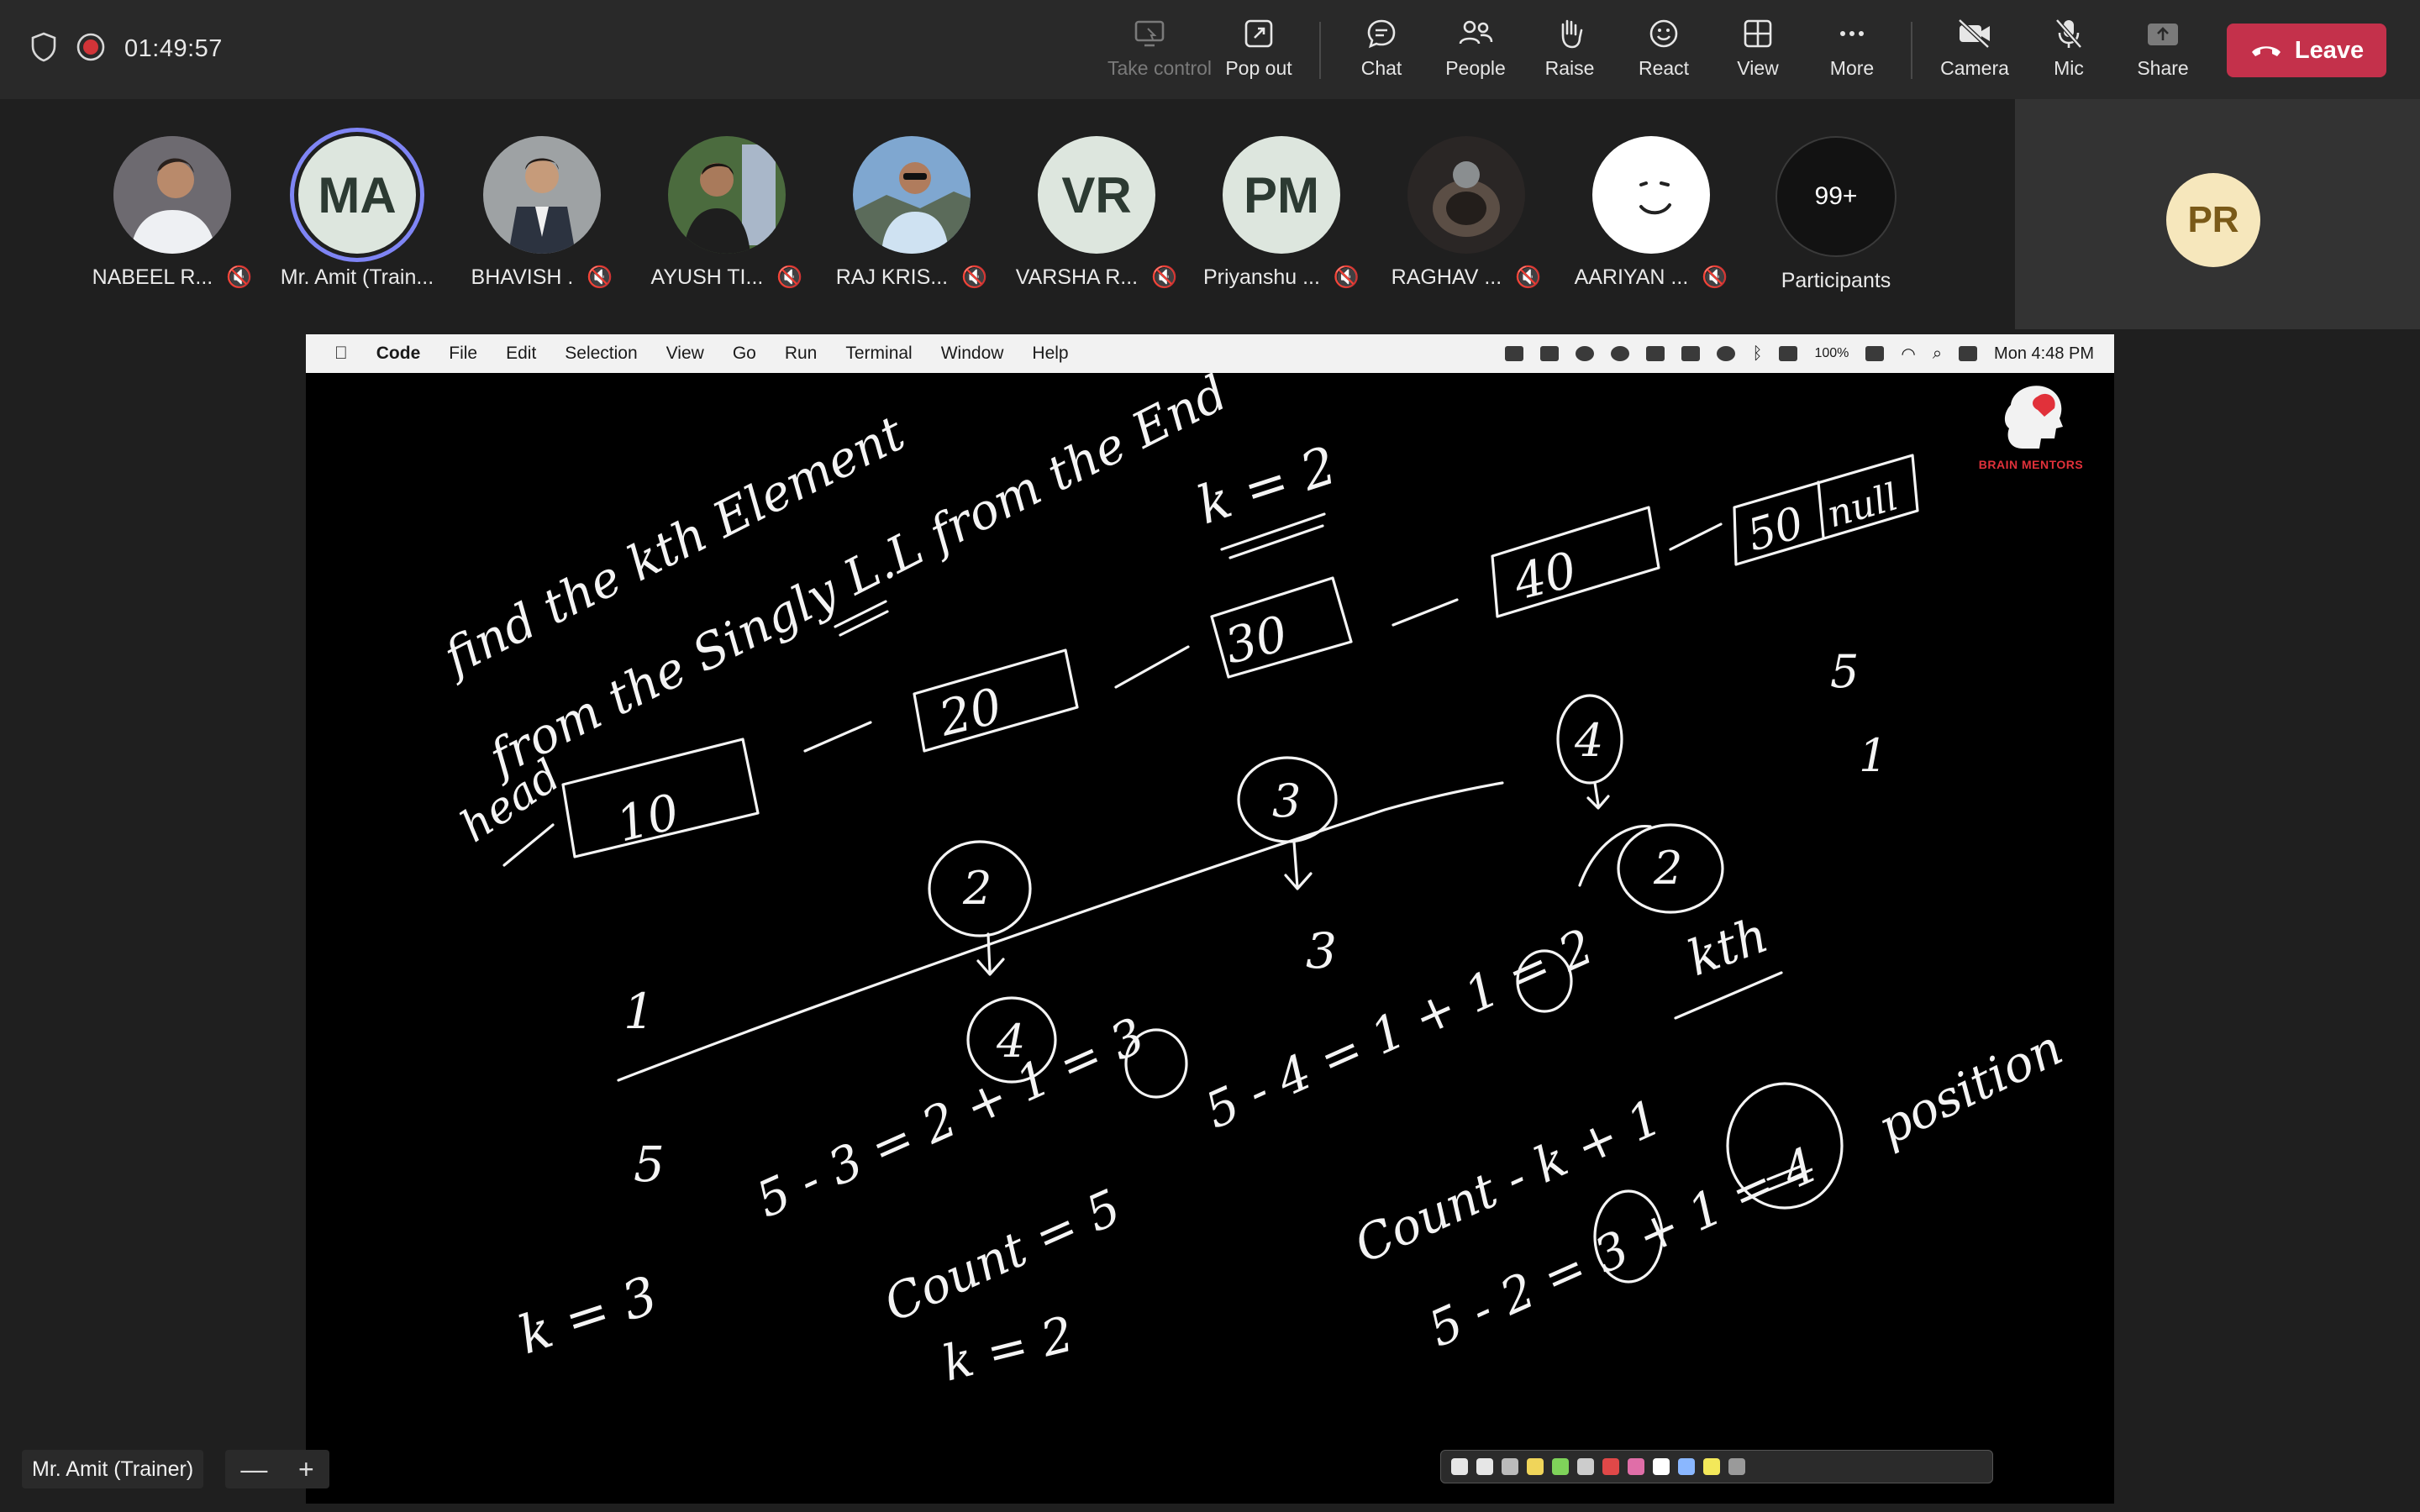 The height and width of the screenshot is (1512, 2420). What do you see at coordinates (2044, 353) in the screenshot?
I see `menu-clock: Mon 4:48 PM` at bounding box center [2044, 353].